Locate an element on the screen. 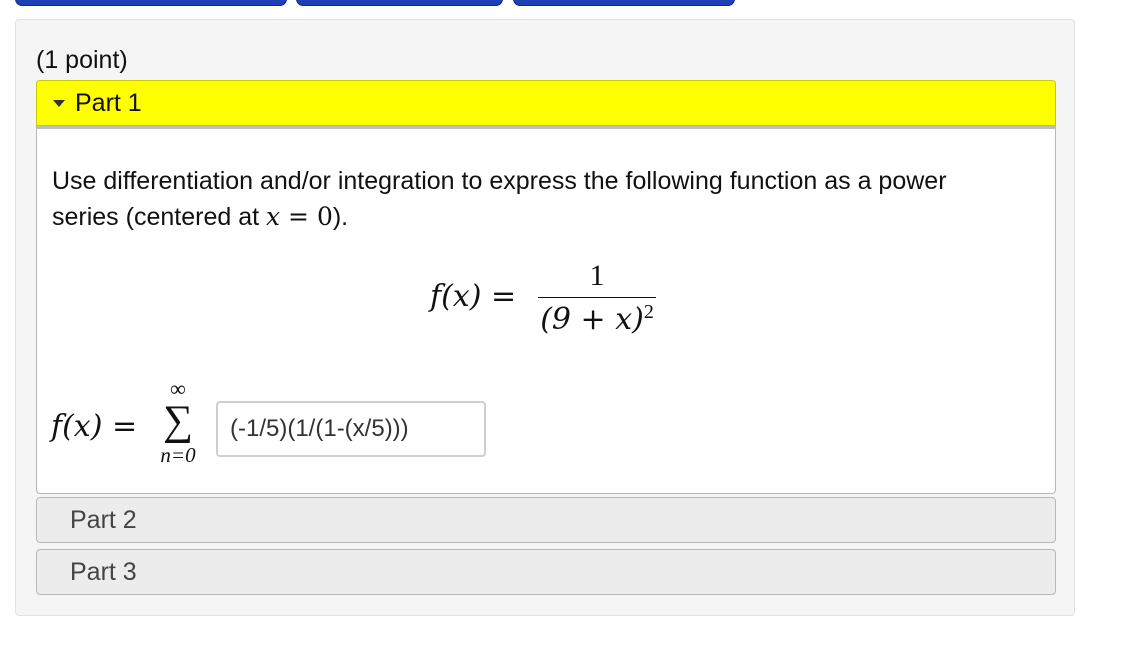 The height and width of the screenshot is (649, 1131). part-2-header: Part 2 is located at coordinates (546, 520).